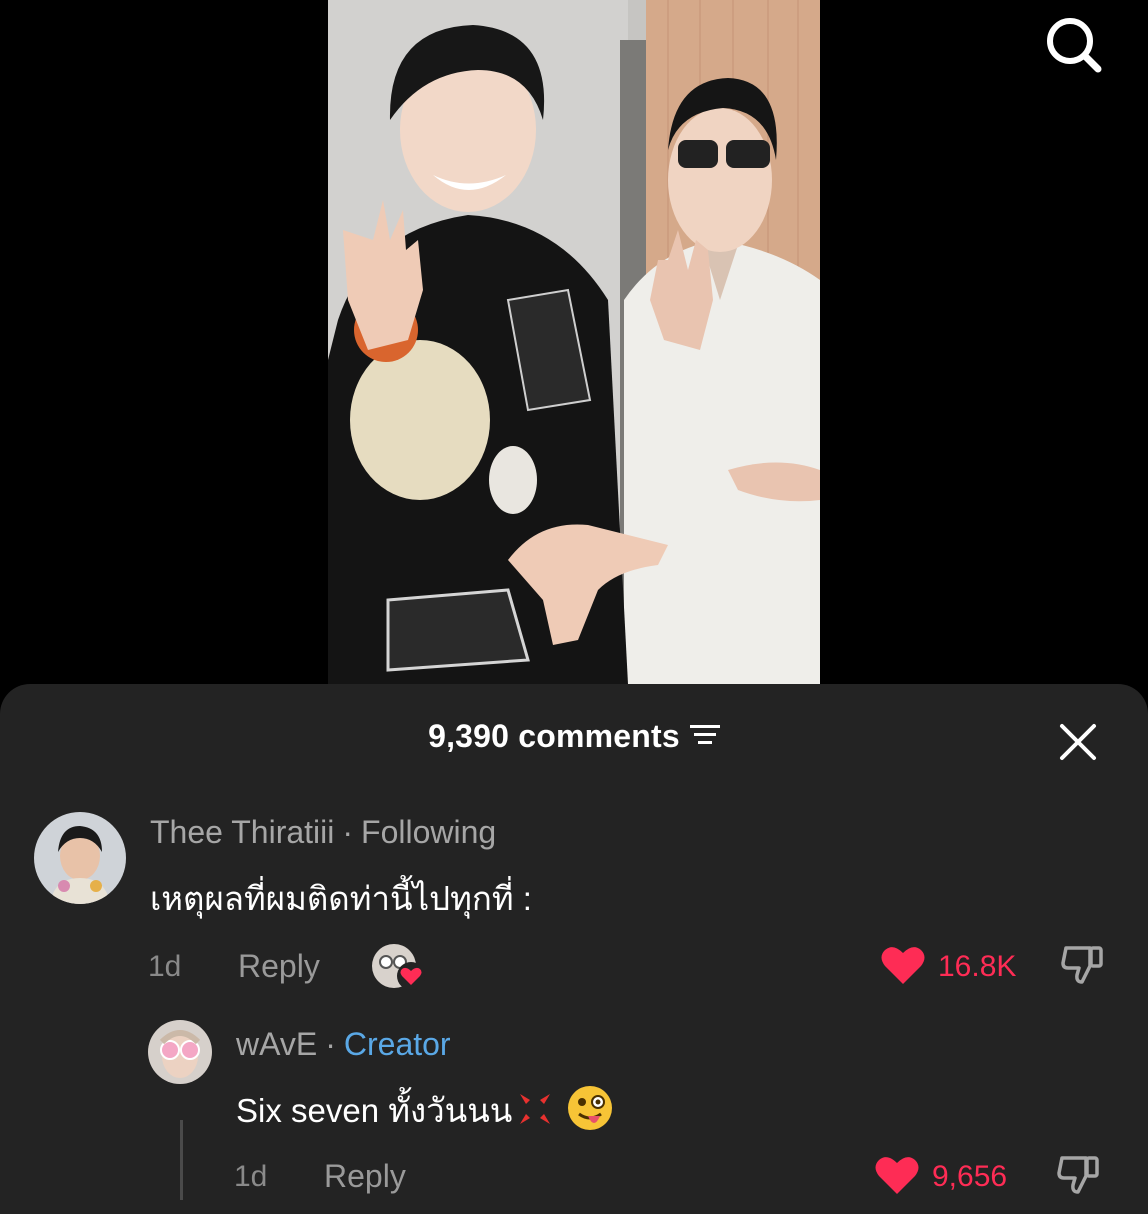 This screenshot has width=1148, height=1214. Describe the element at coordinates (341, 898) in the screenshot. I see `comment-text: เหตุผลที่ผมติดท่านี้ไปทุกที่ :` at that location.